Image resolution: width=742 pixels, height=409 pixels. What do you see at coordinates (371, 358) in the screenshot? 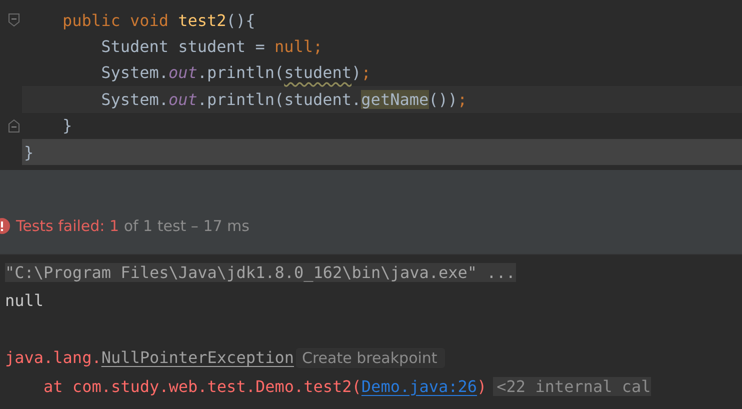
I see `create-breakpoint-button: Create breakpoint` at bounding box center [371, 358].